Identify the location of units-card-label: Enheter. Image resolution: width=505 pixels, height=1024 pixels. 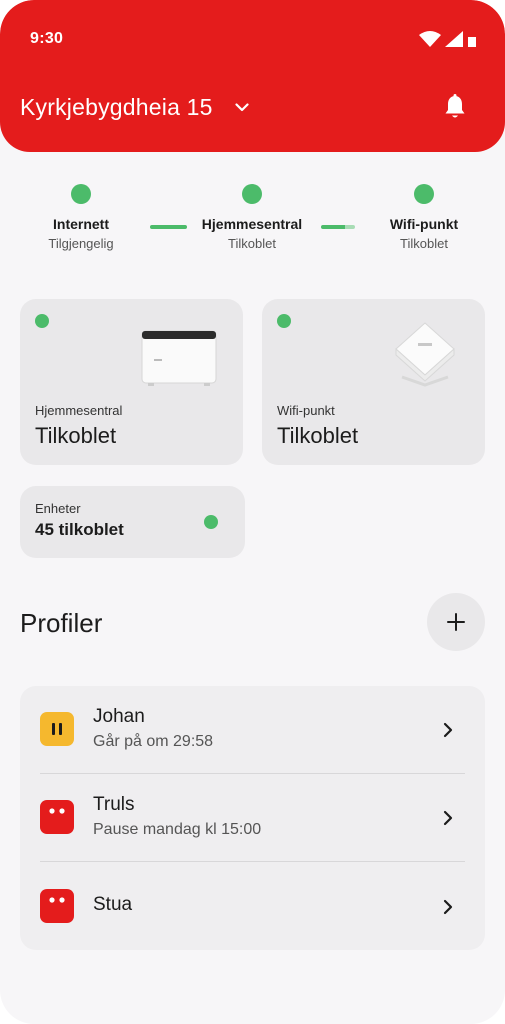
(58, 508).